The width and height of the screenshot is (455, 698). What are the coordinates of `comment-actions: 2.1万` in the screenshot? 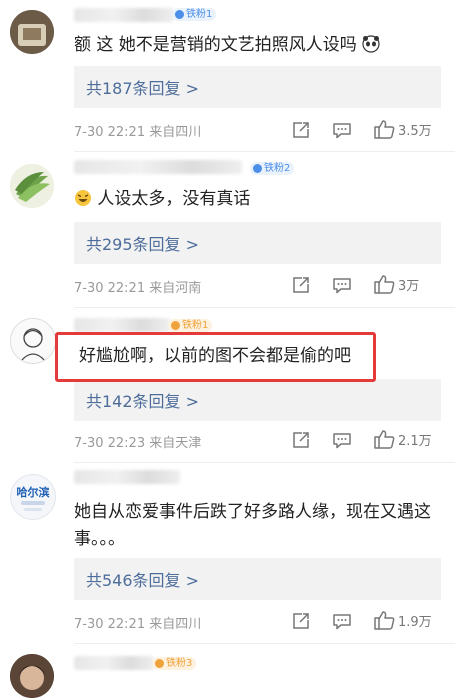 It's located at (367, 440).